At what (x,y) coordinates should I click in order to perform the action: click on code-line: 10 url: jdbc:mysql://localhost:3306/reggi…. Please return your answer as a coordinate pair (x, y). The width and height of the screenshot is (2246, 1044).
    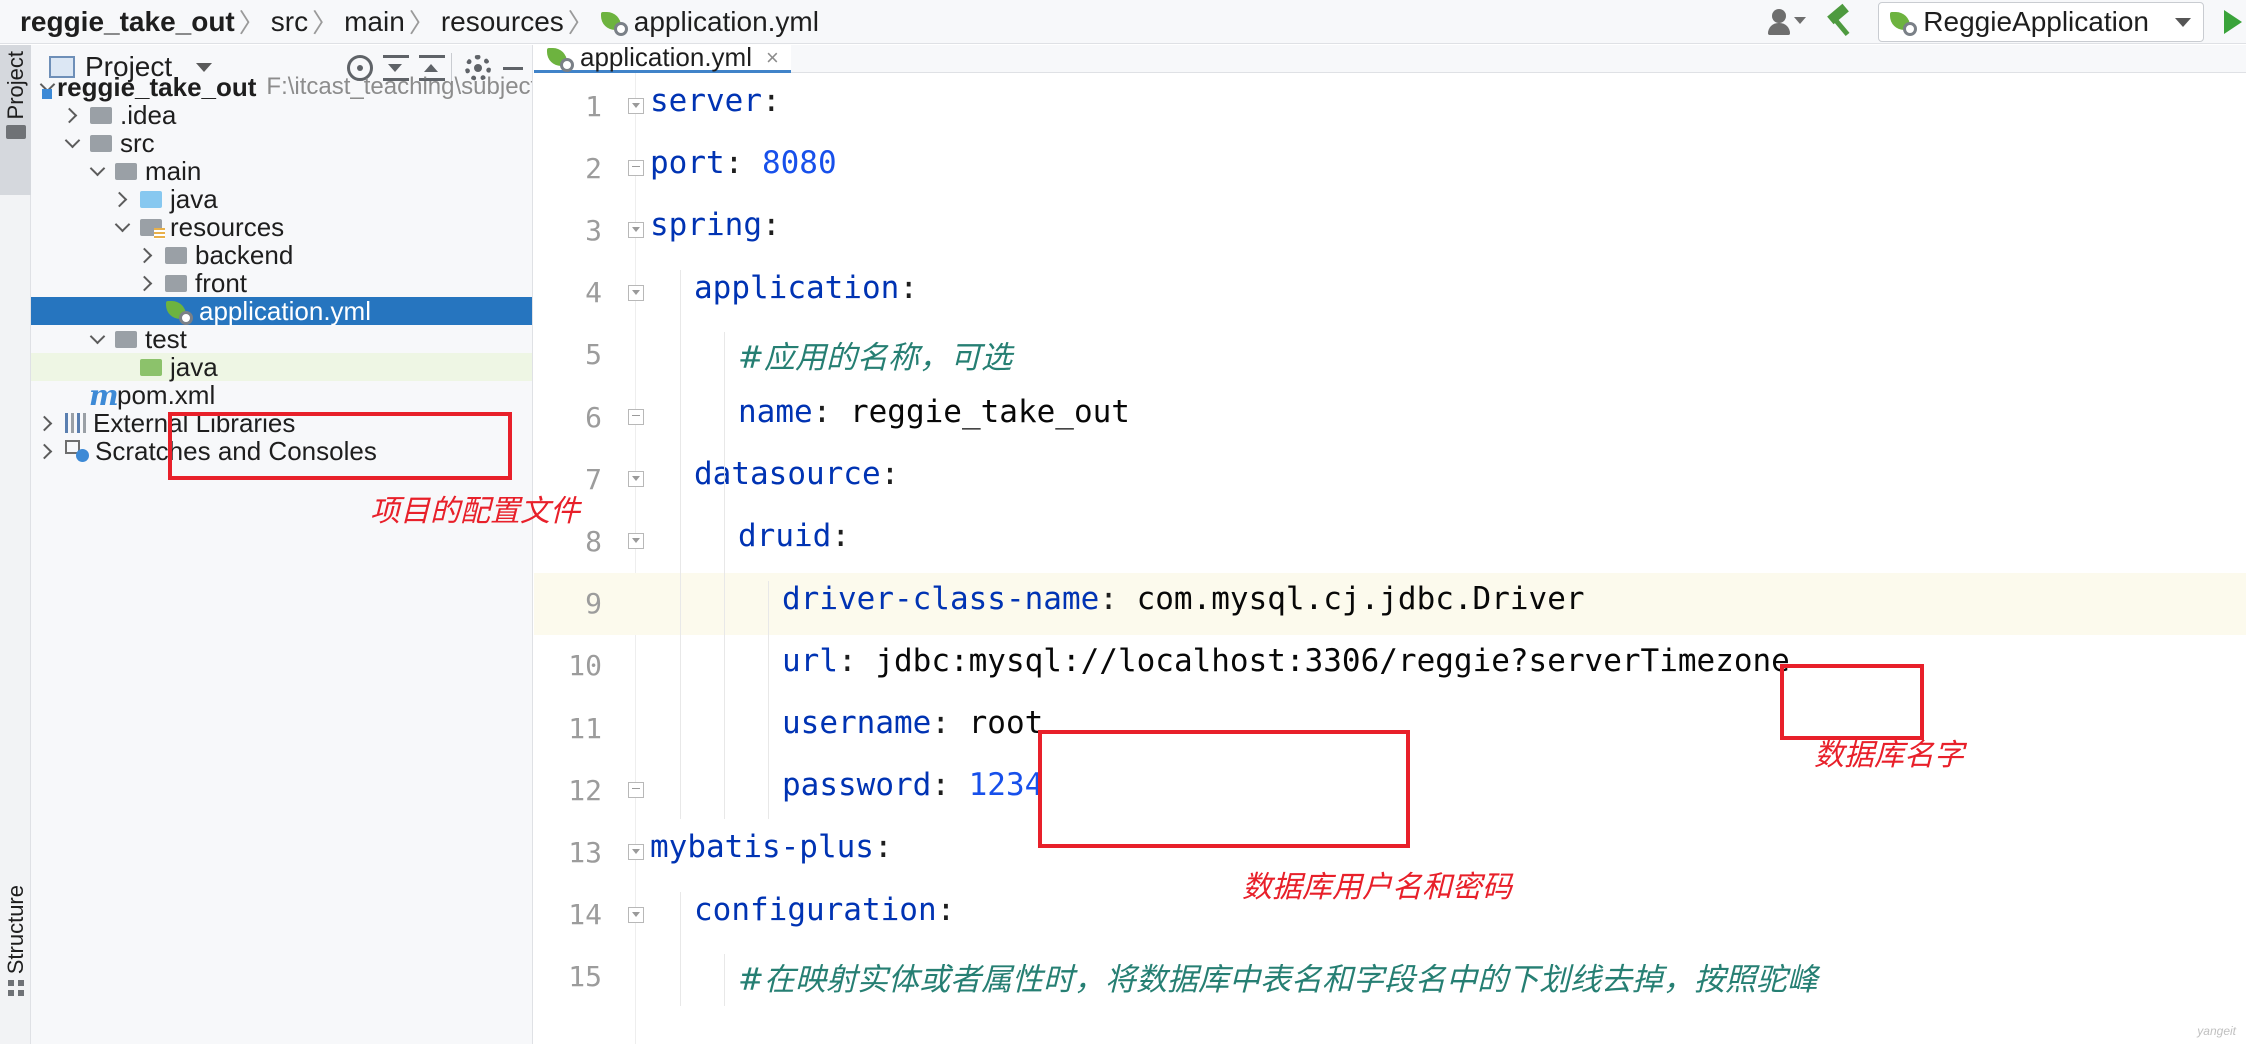
    Looking at the image, I should click on (1390, 666).